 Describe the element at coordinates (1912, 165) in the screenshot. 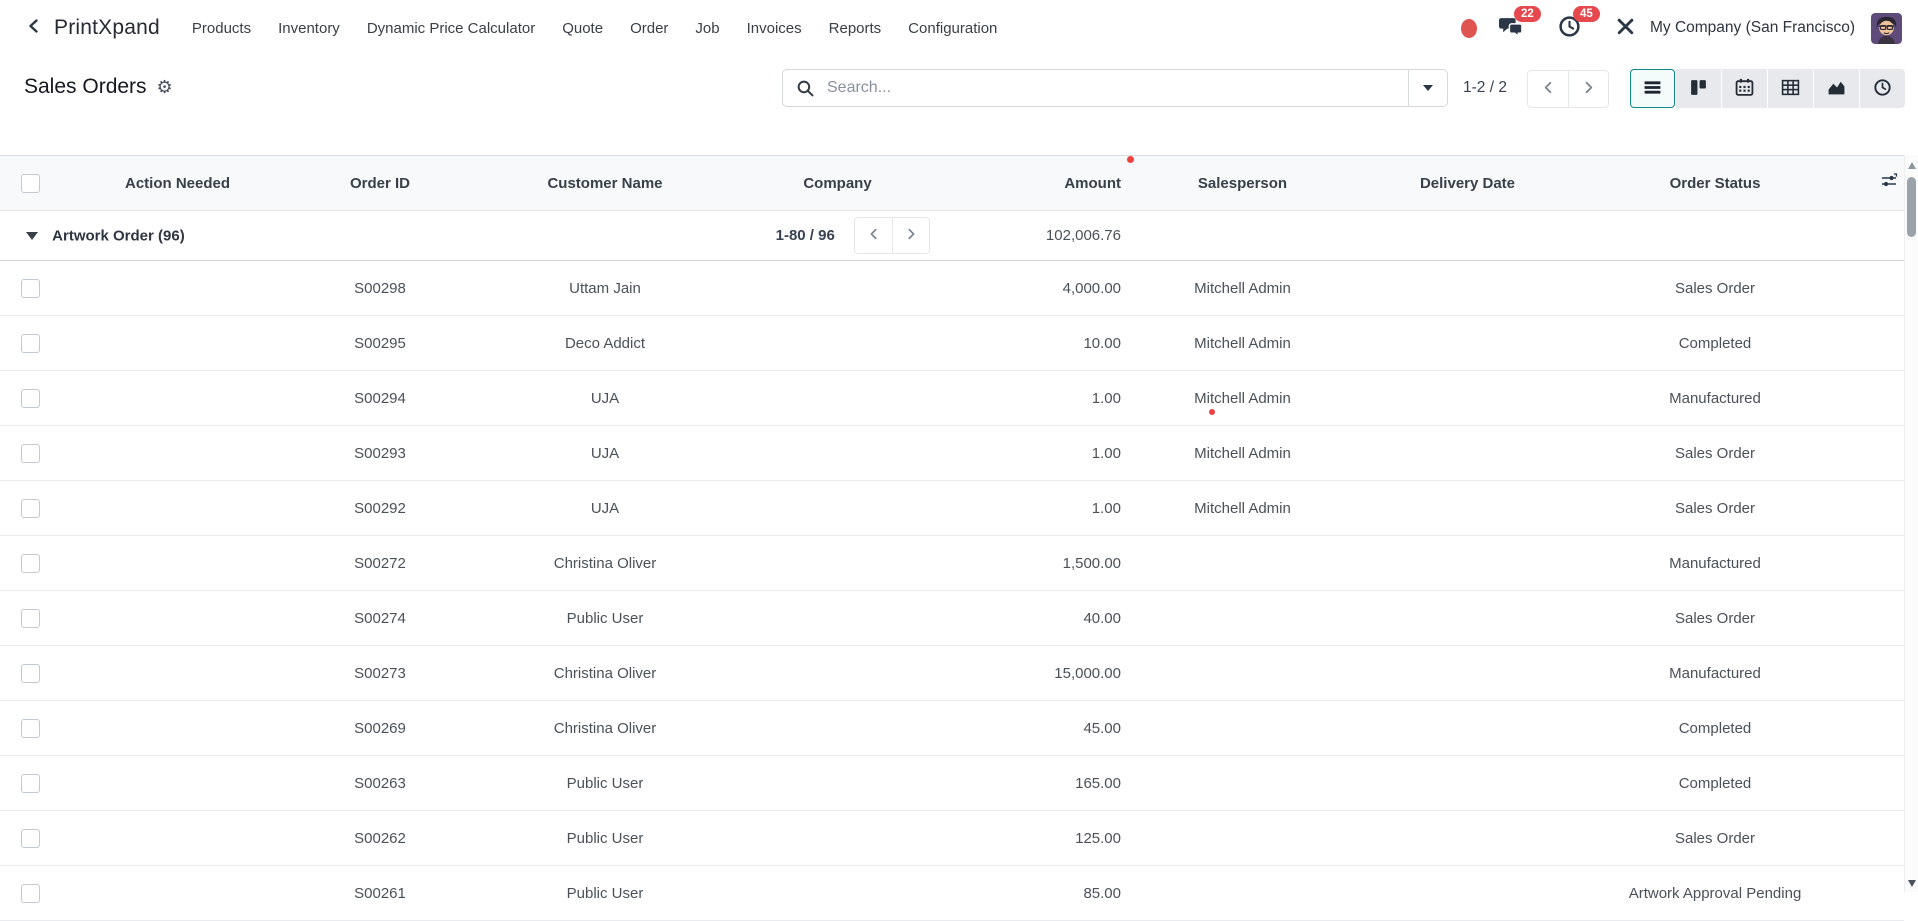

I see `scroll-up-arrow-icon` at that location.